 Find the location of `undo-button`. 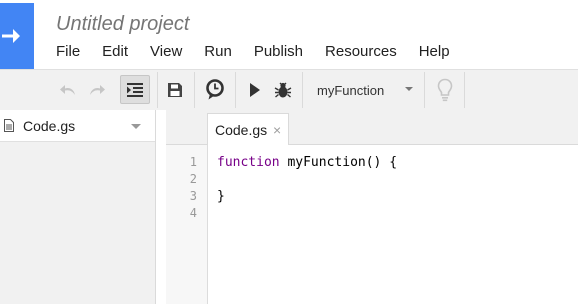

undo-button is located at coordinates (68, 90).